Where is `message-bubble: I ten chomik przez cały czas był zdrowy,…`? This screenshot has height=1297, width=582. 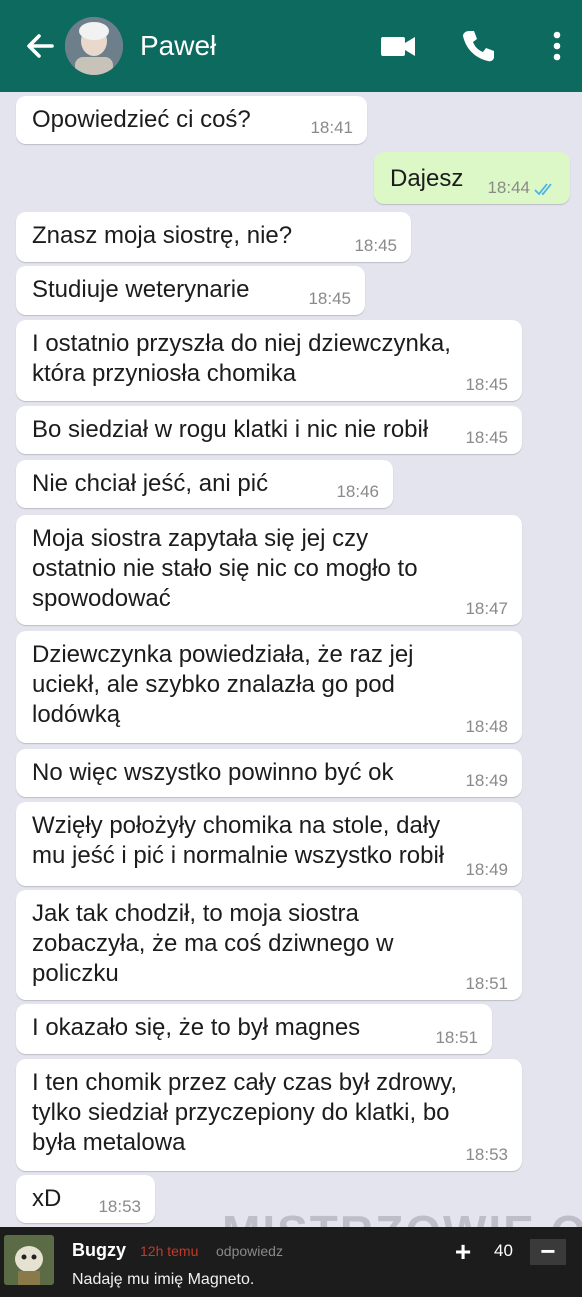
message-bubble: I ten chomik przez cały czas był zdrowy,… is located at coordinates (269, 1115).